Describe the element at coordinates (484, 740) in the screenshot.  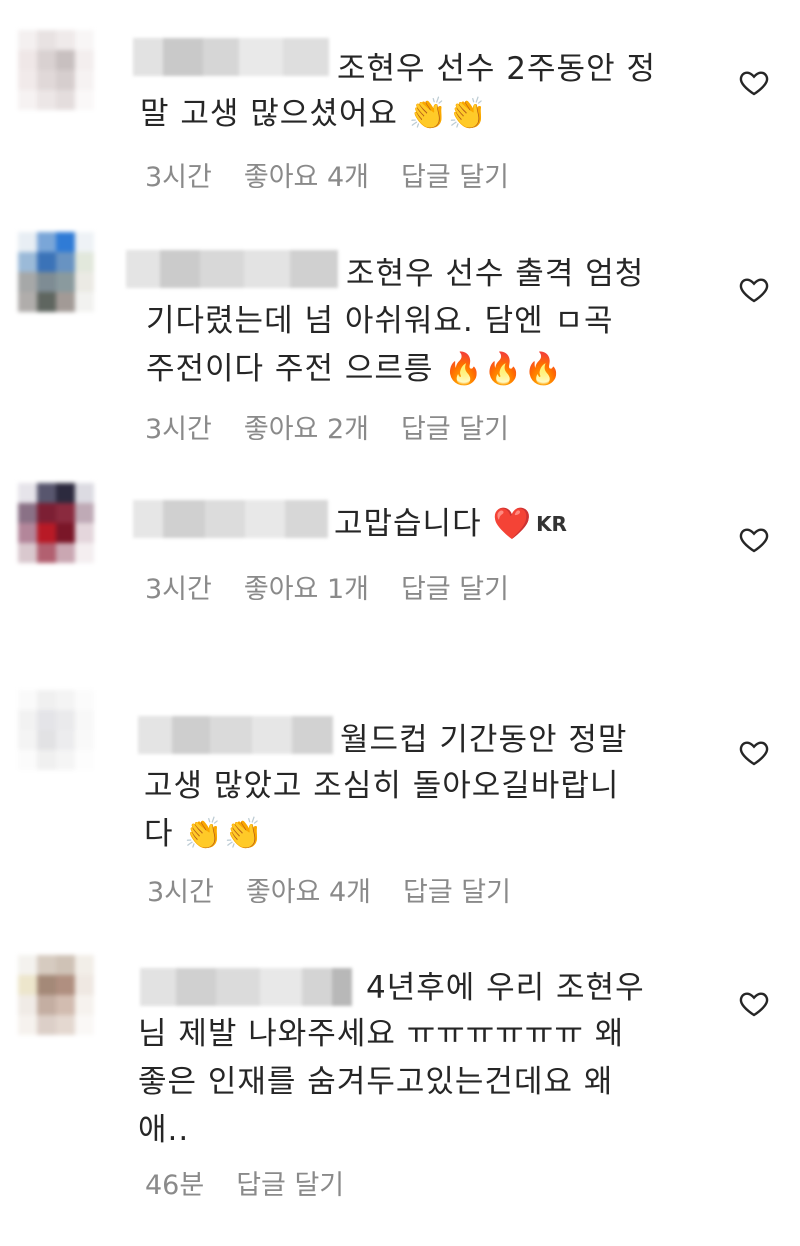
I see `comment-text: 월드컵 기간동안 정말` at that location.